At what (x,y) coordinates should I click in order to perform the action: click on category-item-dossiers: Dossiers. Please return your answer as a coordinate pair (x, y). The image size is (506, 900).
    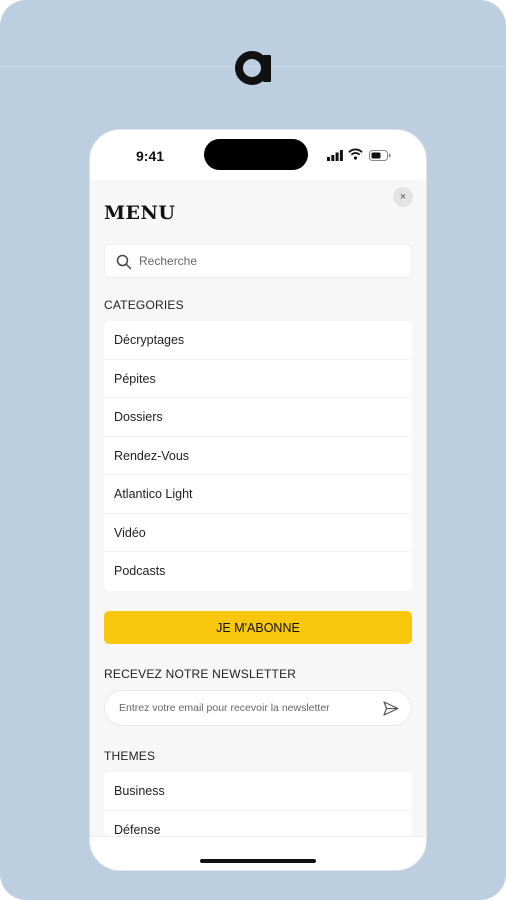
    Looking at the image, I should click on (258, 417).